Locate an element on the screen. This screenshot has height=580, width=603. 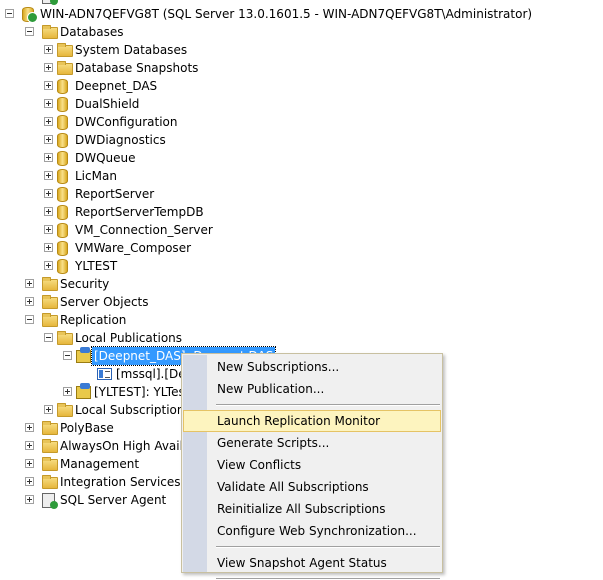
tree-node-dwqueue: DWQueue is located at coordinates (301, 158).